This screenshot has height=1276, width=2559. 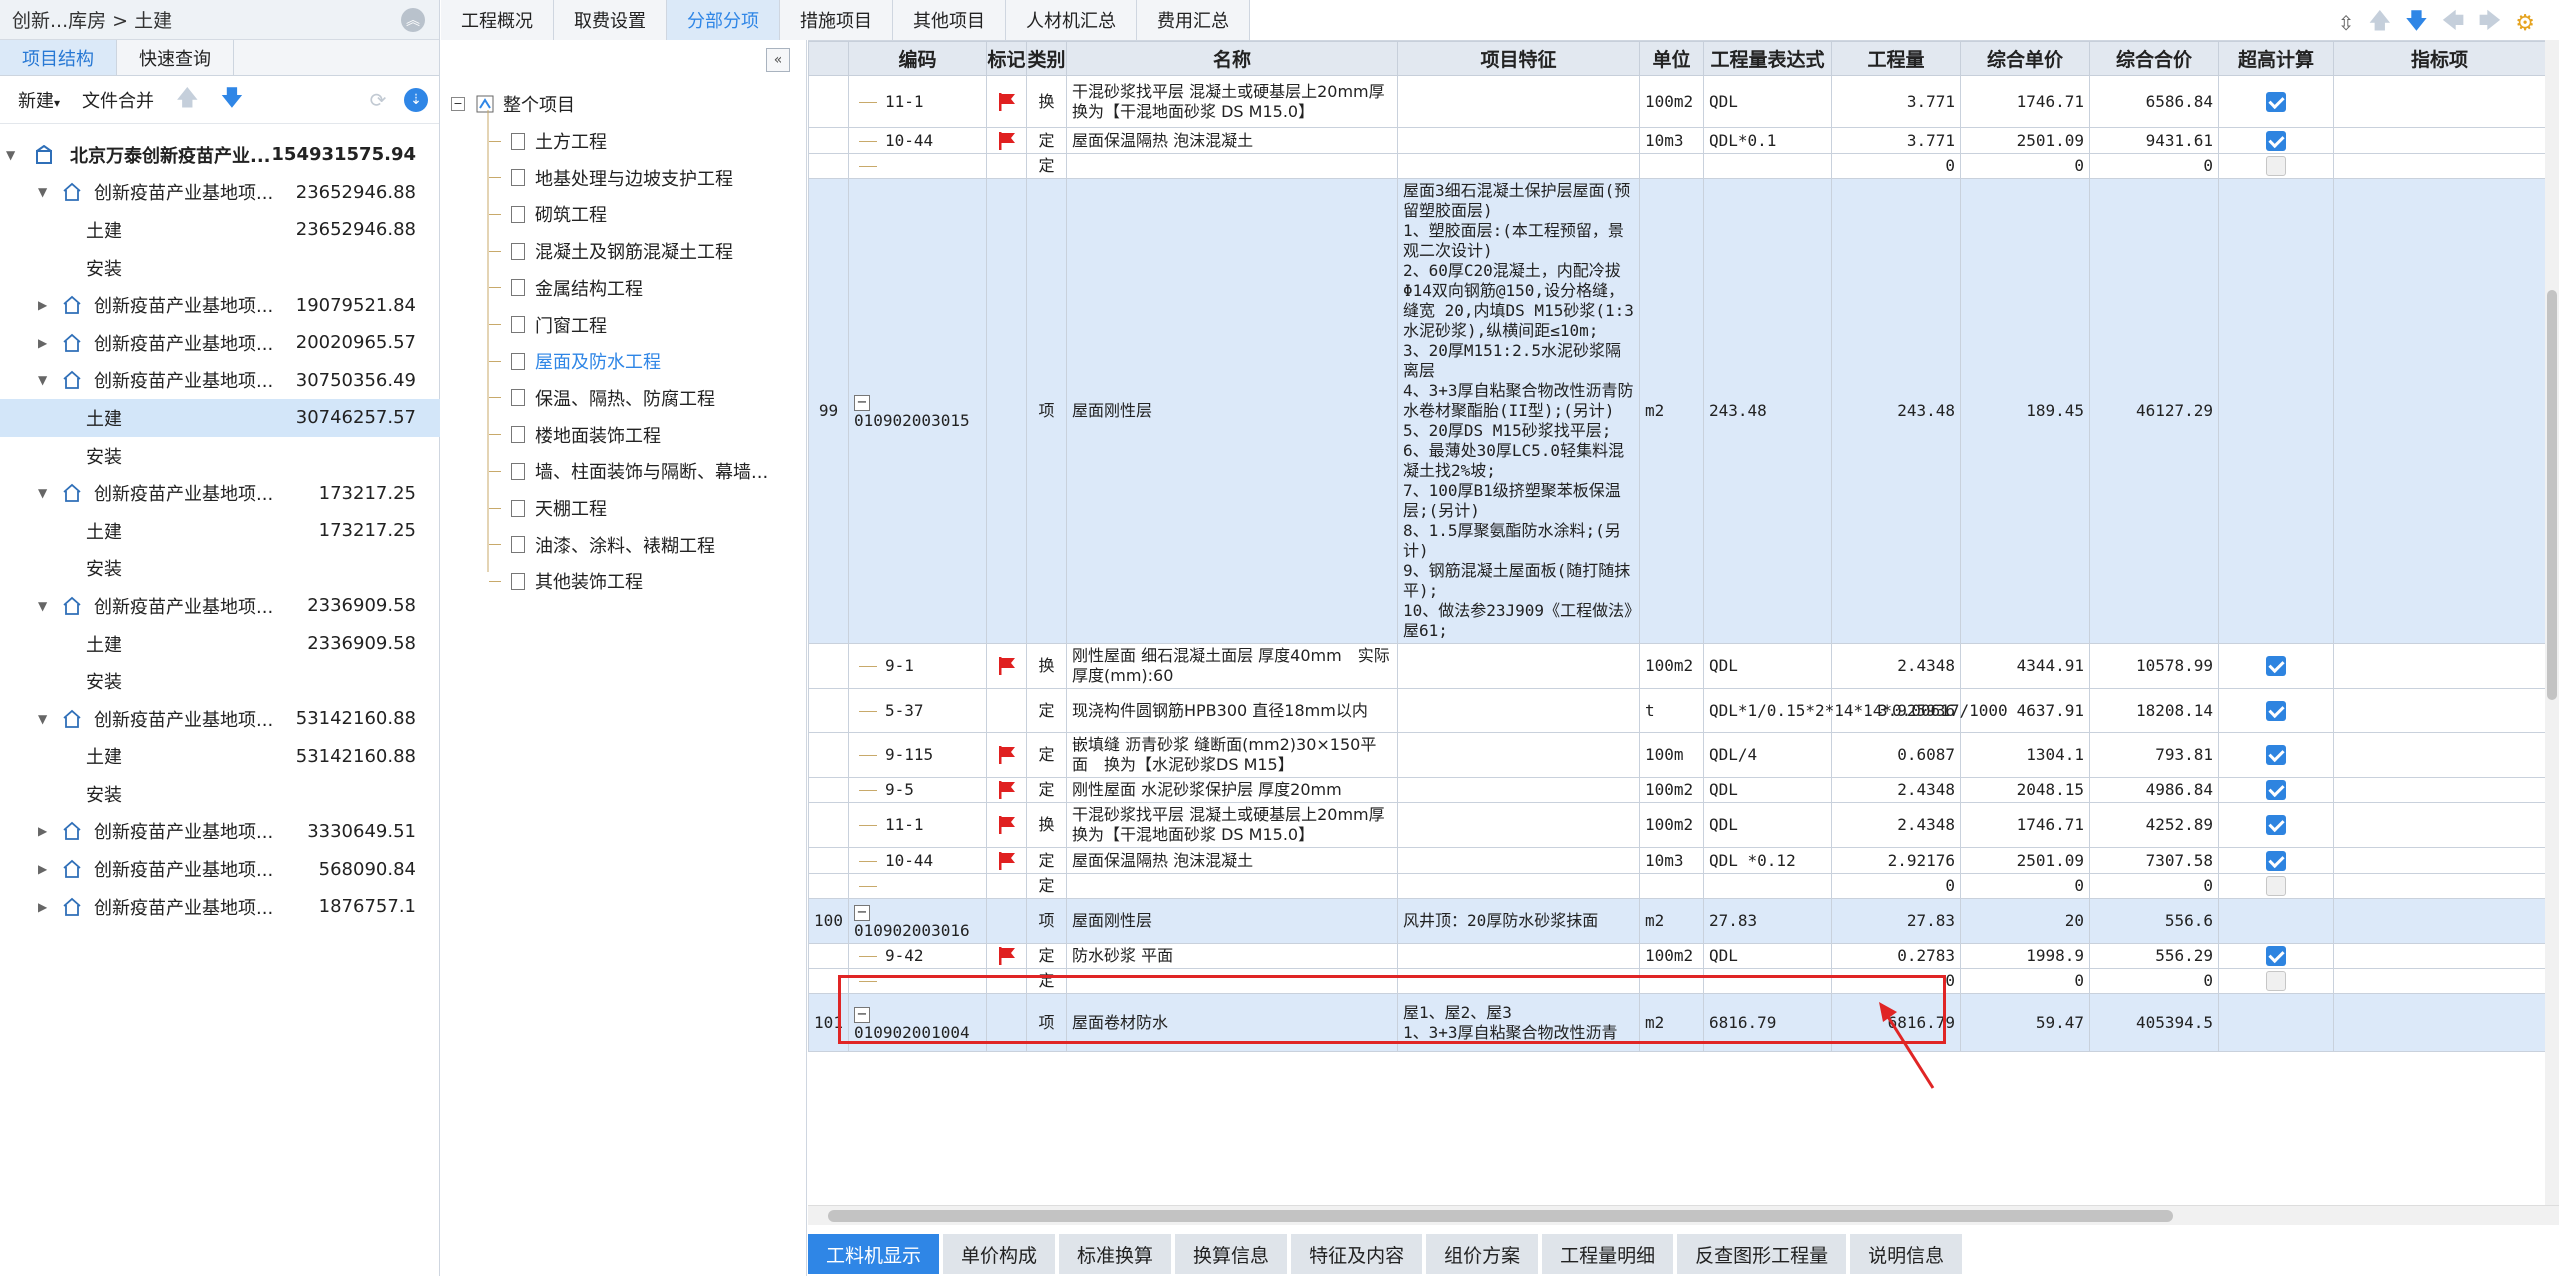 I want to click on bottom-tab-2: 标准换算, so click(x=1115, y=1254).